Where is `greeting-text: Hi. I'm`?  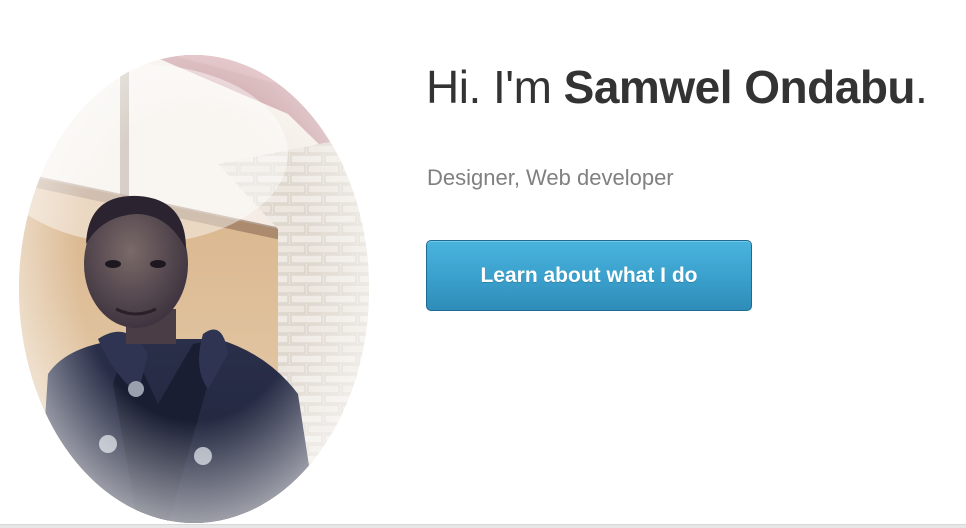
greeting-text: Hi. I'm is located at coordinates (495, 87).